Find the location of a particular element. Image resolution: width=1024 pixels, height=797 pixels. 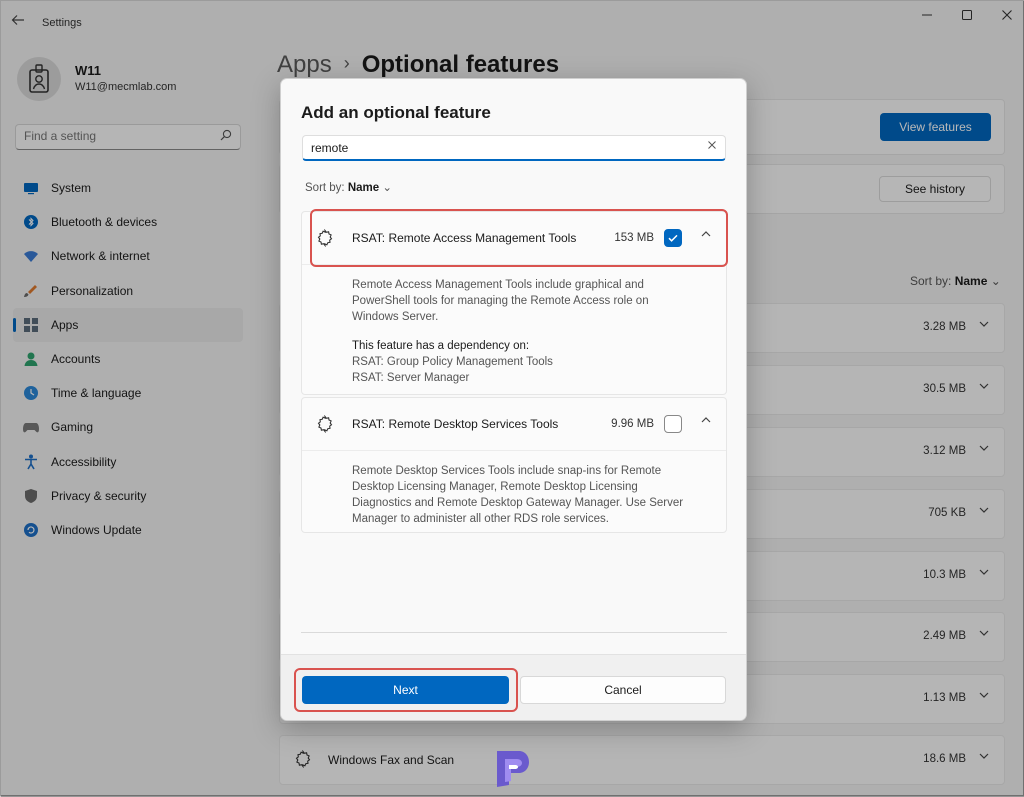

dialog-sort: Sort by: Name ⌄ is located at coordinates (348, 187).